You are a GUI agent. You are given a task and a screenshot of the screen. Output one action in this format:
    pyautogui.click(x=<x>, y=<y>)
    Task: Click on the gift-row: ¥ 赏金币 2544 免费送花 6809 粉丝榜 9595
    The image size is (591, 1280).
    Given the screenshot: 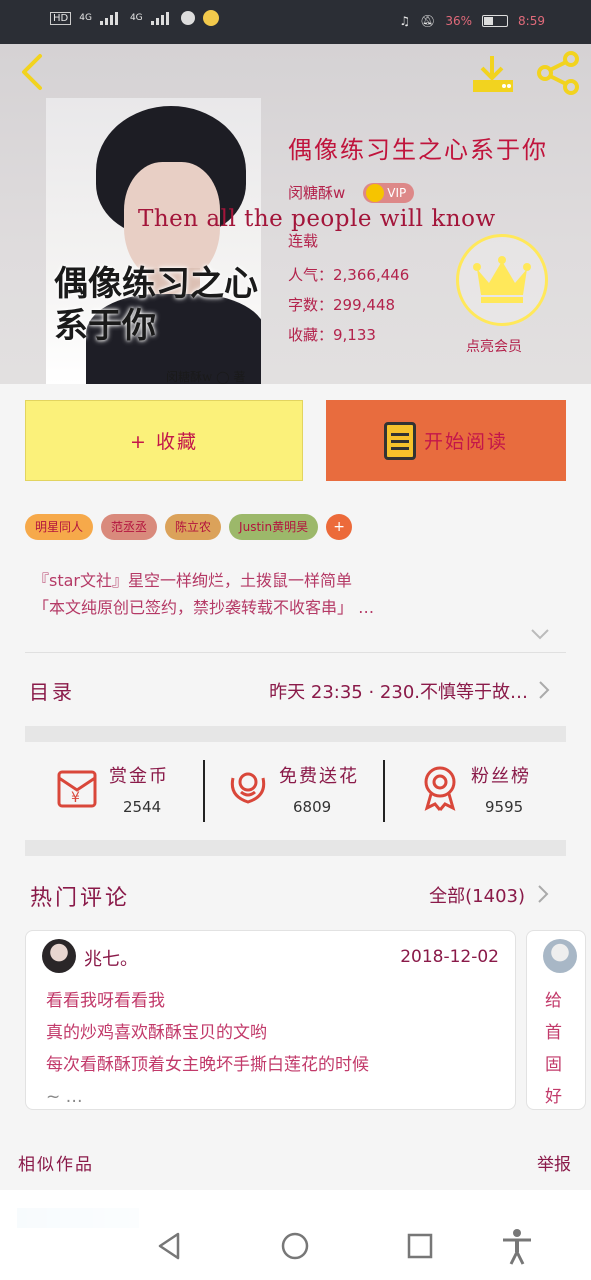 What is the action you would take?
    pyautogui.click(x=295, y=792)
    